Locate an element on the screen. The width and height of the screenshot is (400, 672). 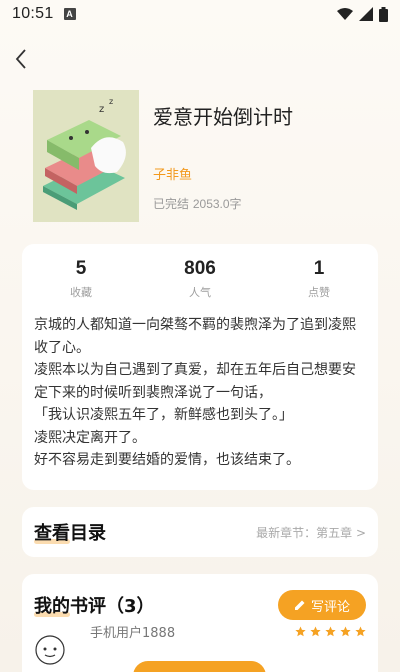
back-arrow-icon is located at coordinates (20, 59).